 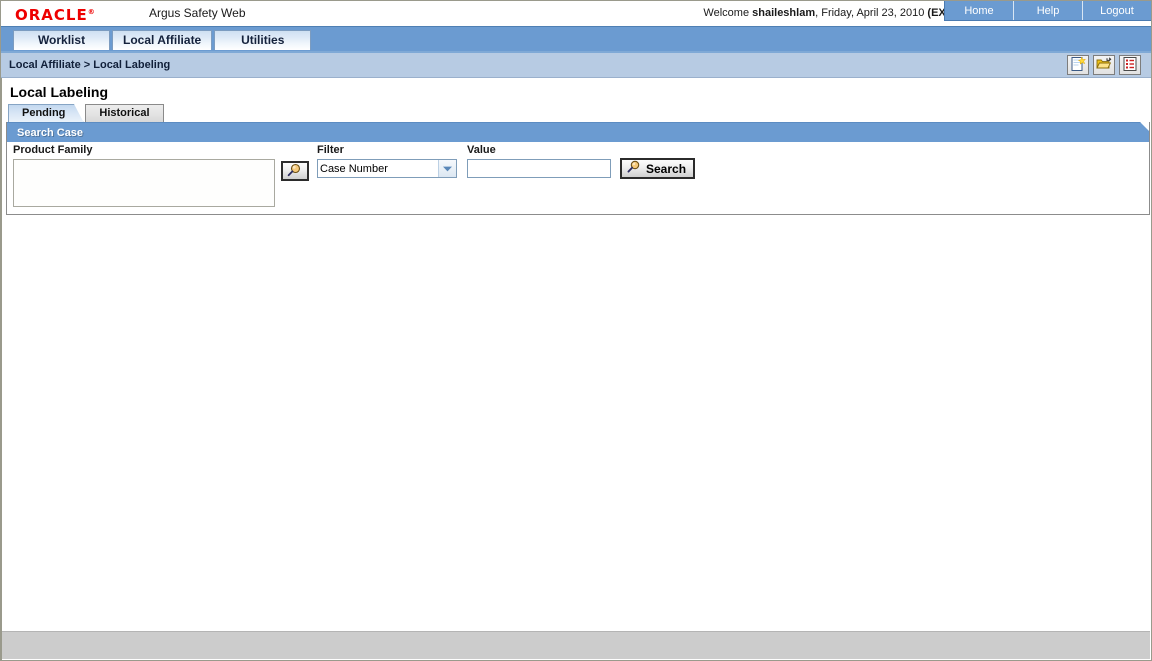 What do you see at coordinates (59, 92) in the screenshot?
I see `page-title: Local Labeling` at bounding box center [59, 92].